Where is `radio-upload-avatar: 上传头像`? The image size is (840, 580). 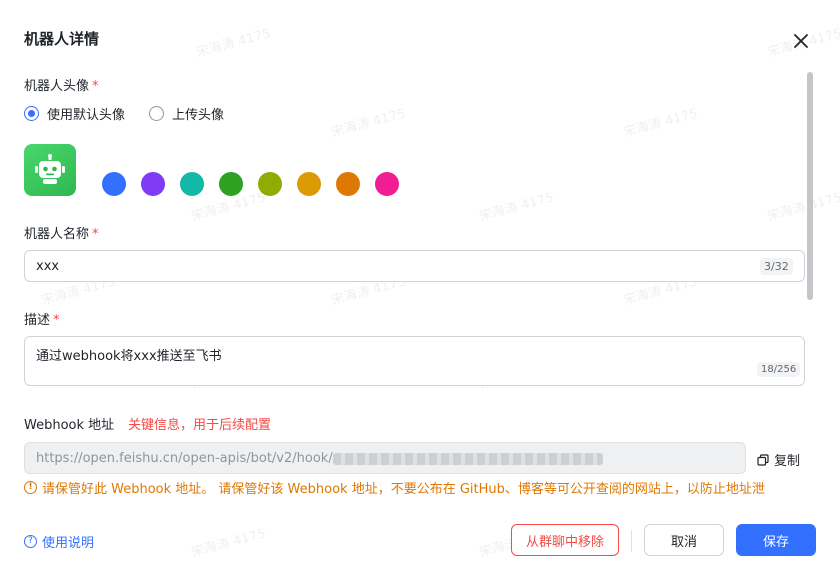
radio-upload-avatar: 上传头像 is located at coordinates (186, 113).